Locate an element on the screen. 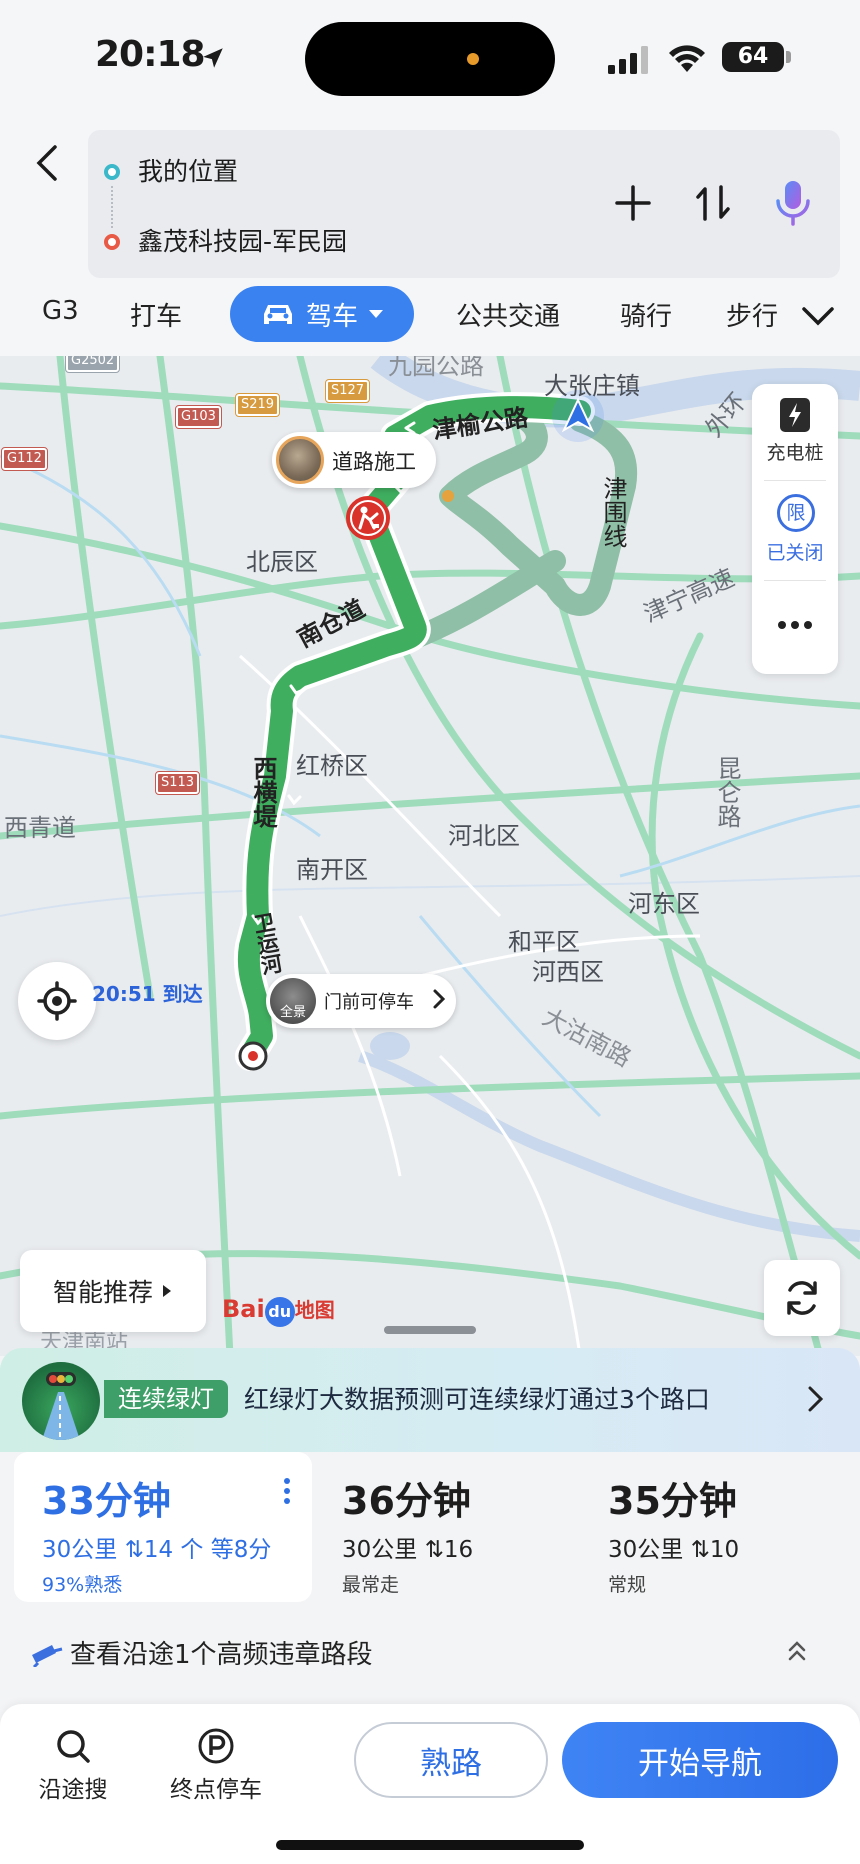  tab-g3: G3 is located at coordinates (60, 311).